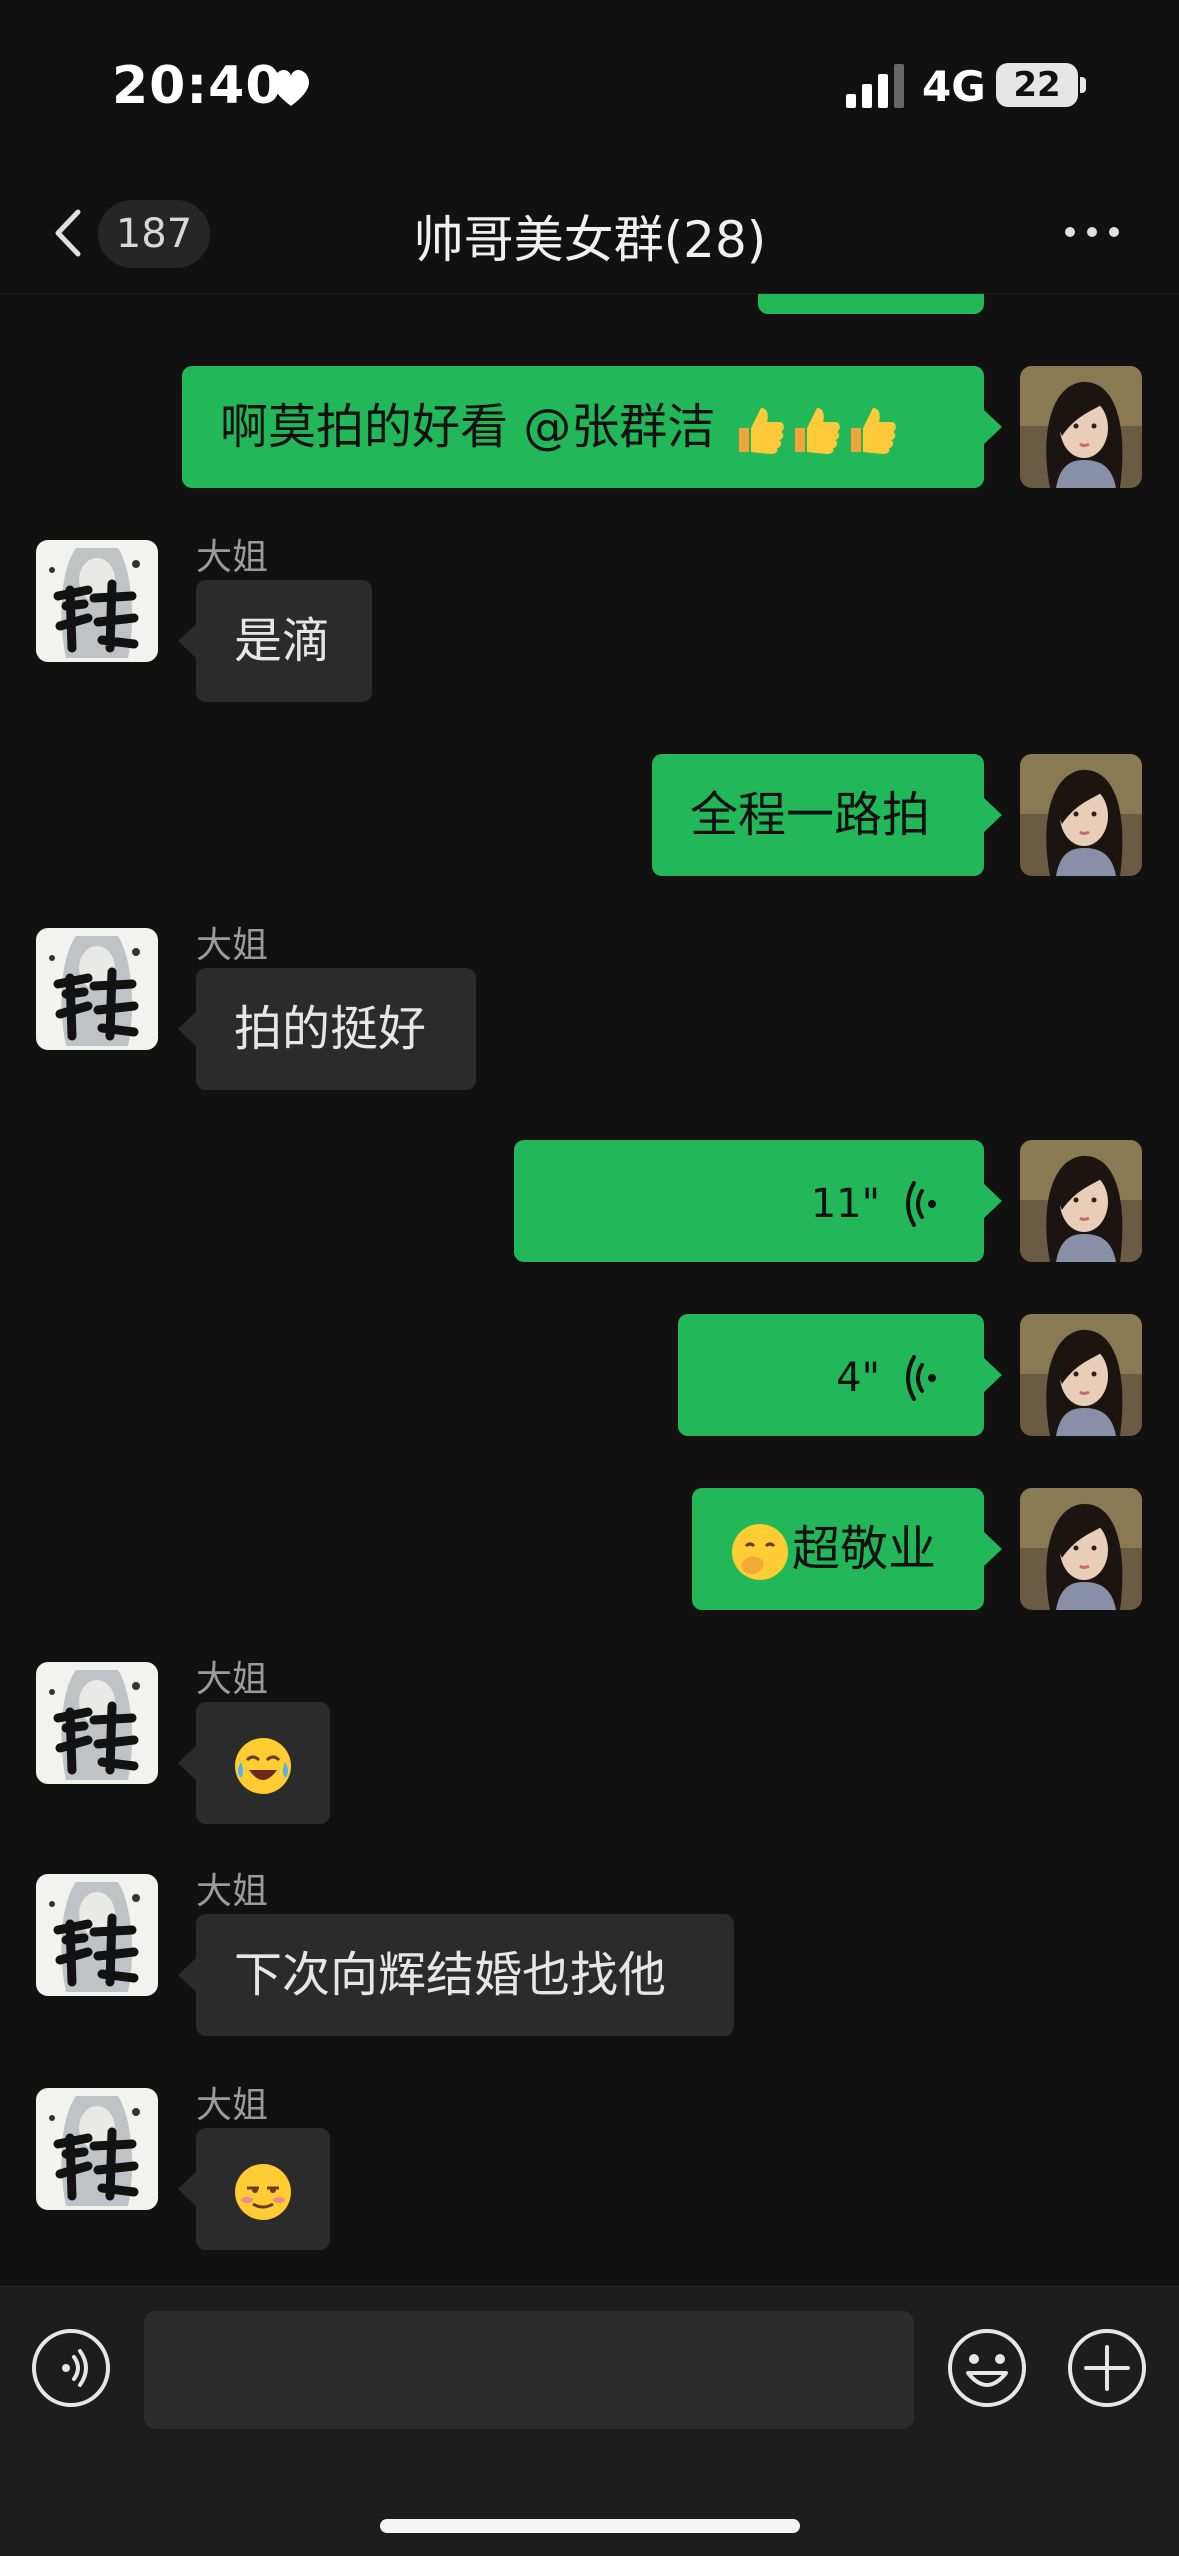 This screenshot has height=2556, width=1179. I want to click on message-bubble-outgoing: 全程一路拍, so click(827, 815).